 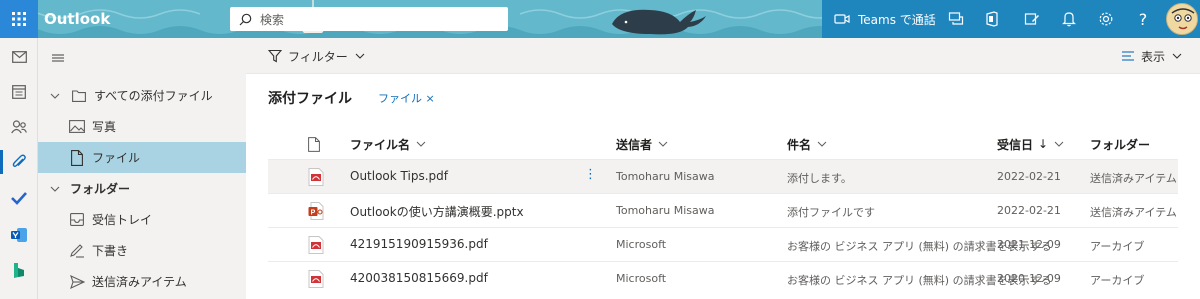 What do you see at coordinates (399, 176) in the screenshot?
I see `file-name: Outlook Tips.pdf` at bounding box center [399, 176].